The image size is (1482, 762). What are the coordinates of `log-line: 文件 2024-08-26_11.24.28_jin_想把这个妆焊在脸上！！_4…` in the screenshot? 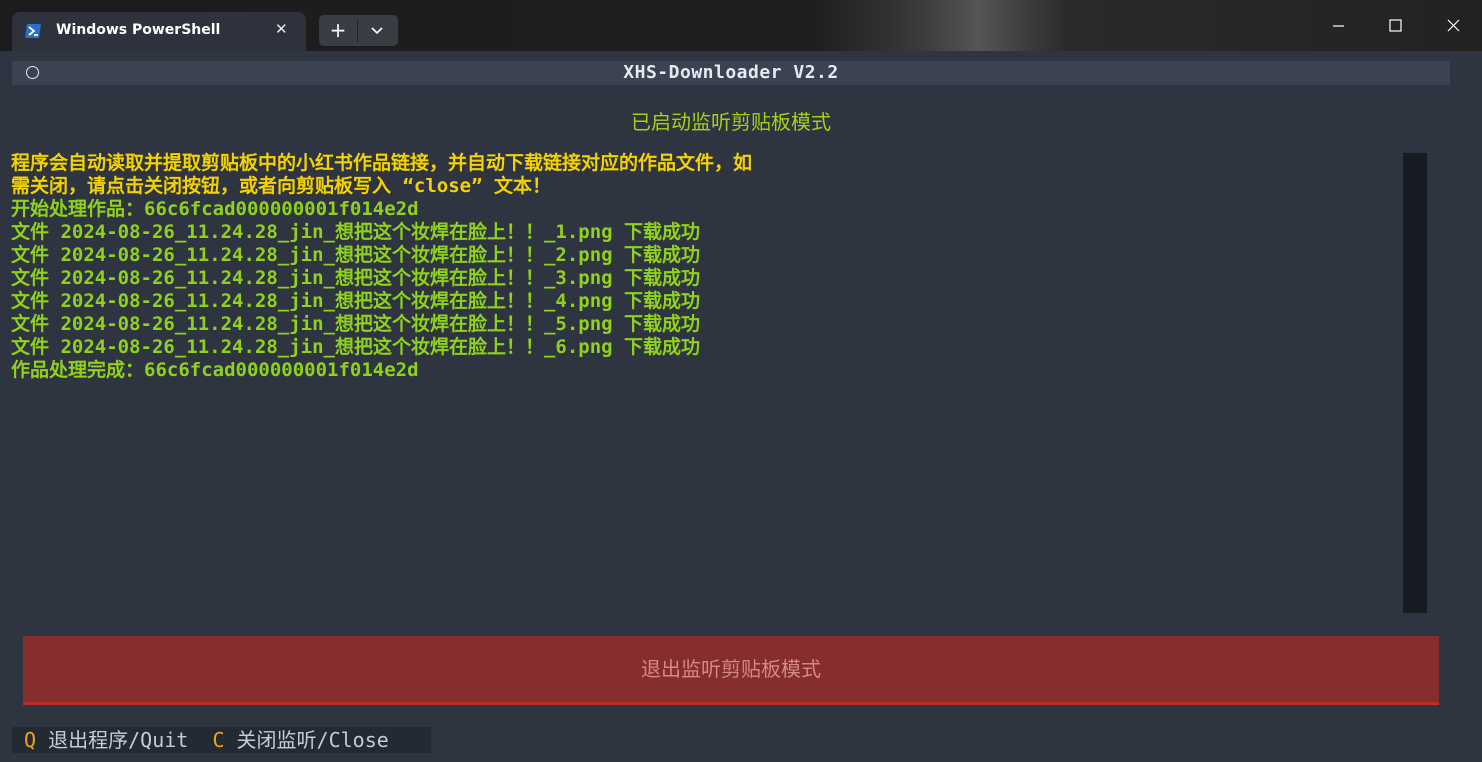 It's located at (356, 301).